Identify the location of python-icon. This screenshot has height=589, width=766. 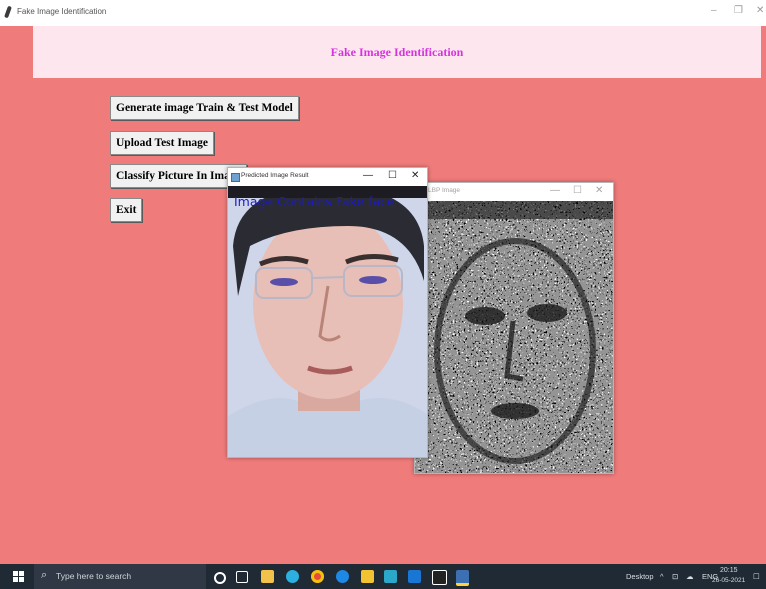
(462, 578).